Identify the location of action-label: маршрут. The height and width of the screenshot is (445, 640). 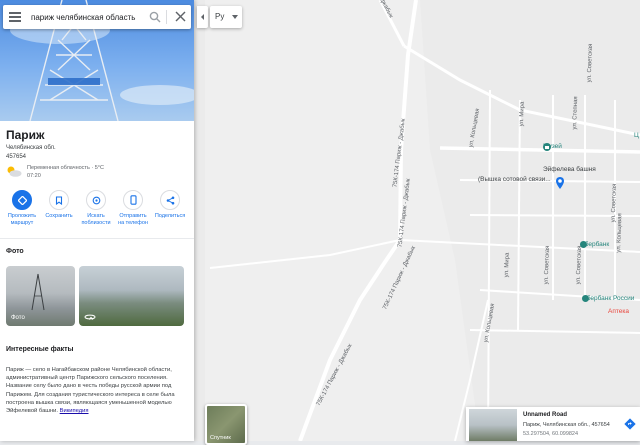
(22, 223).